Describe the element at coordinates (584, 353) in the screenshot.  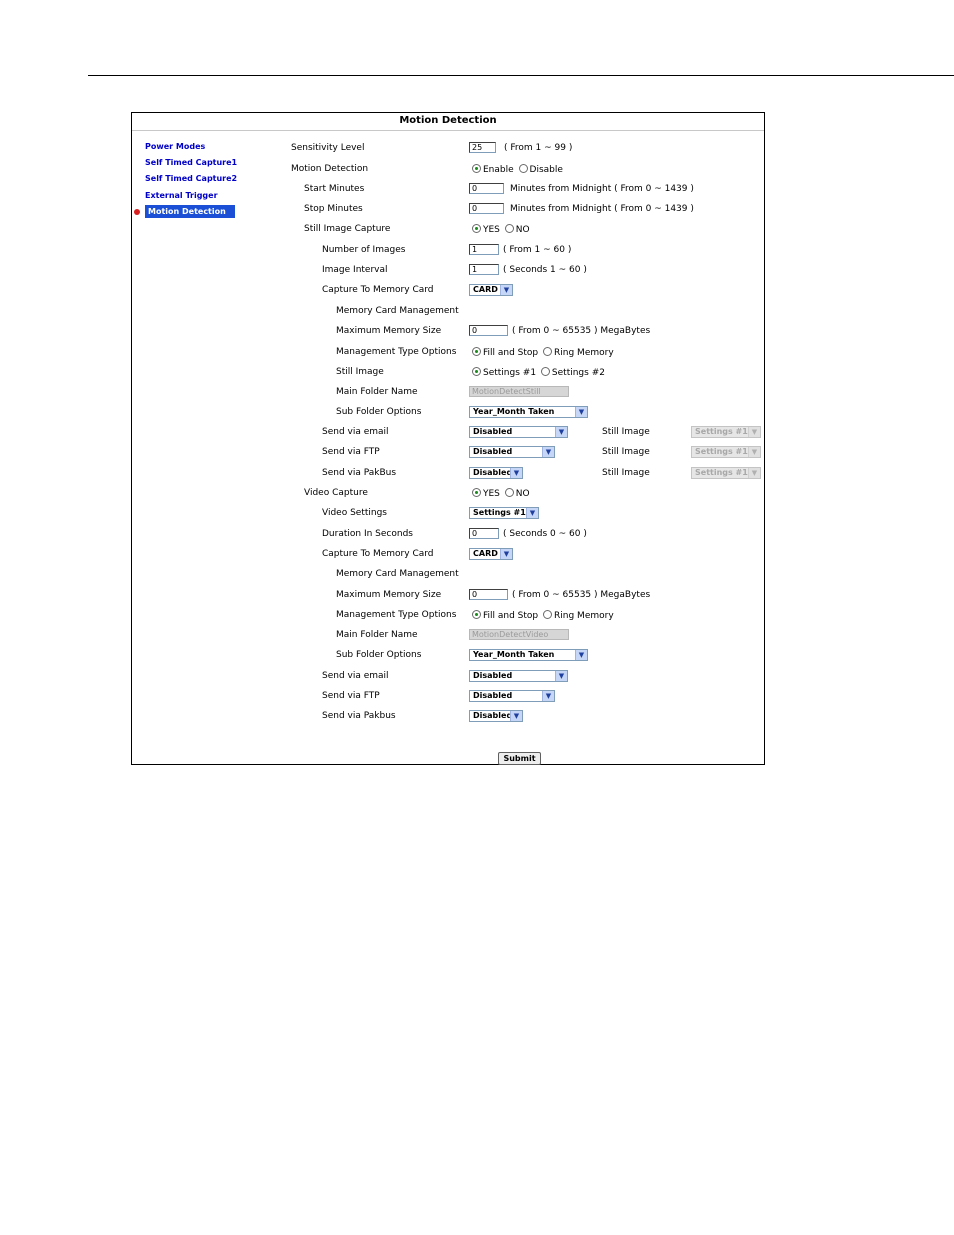
I see `still-ring-memory-label: Ring Memory` at that location.